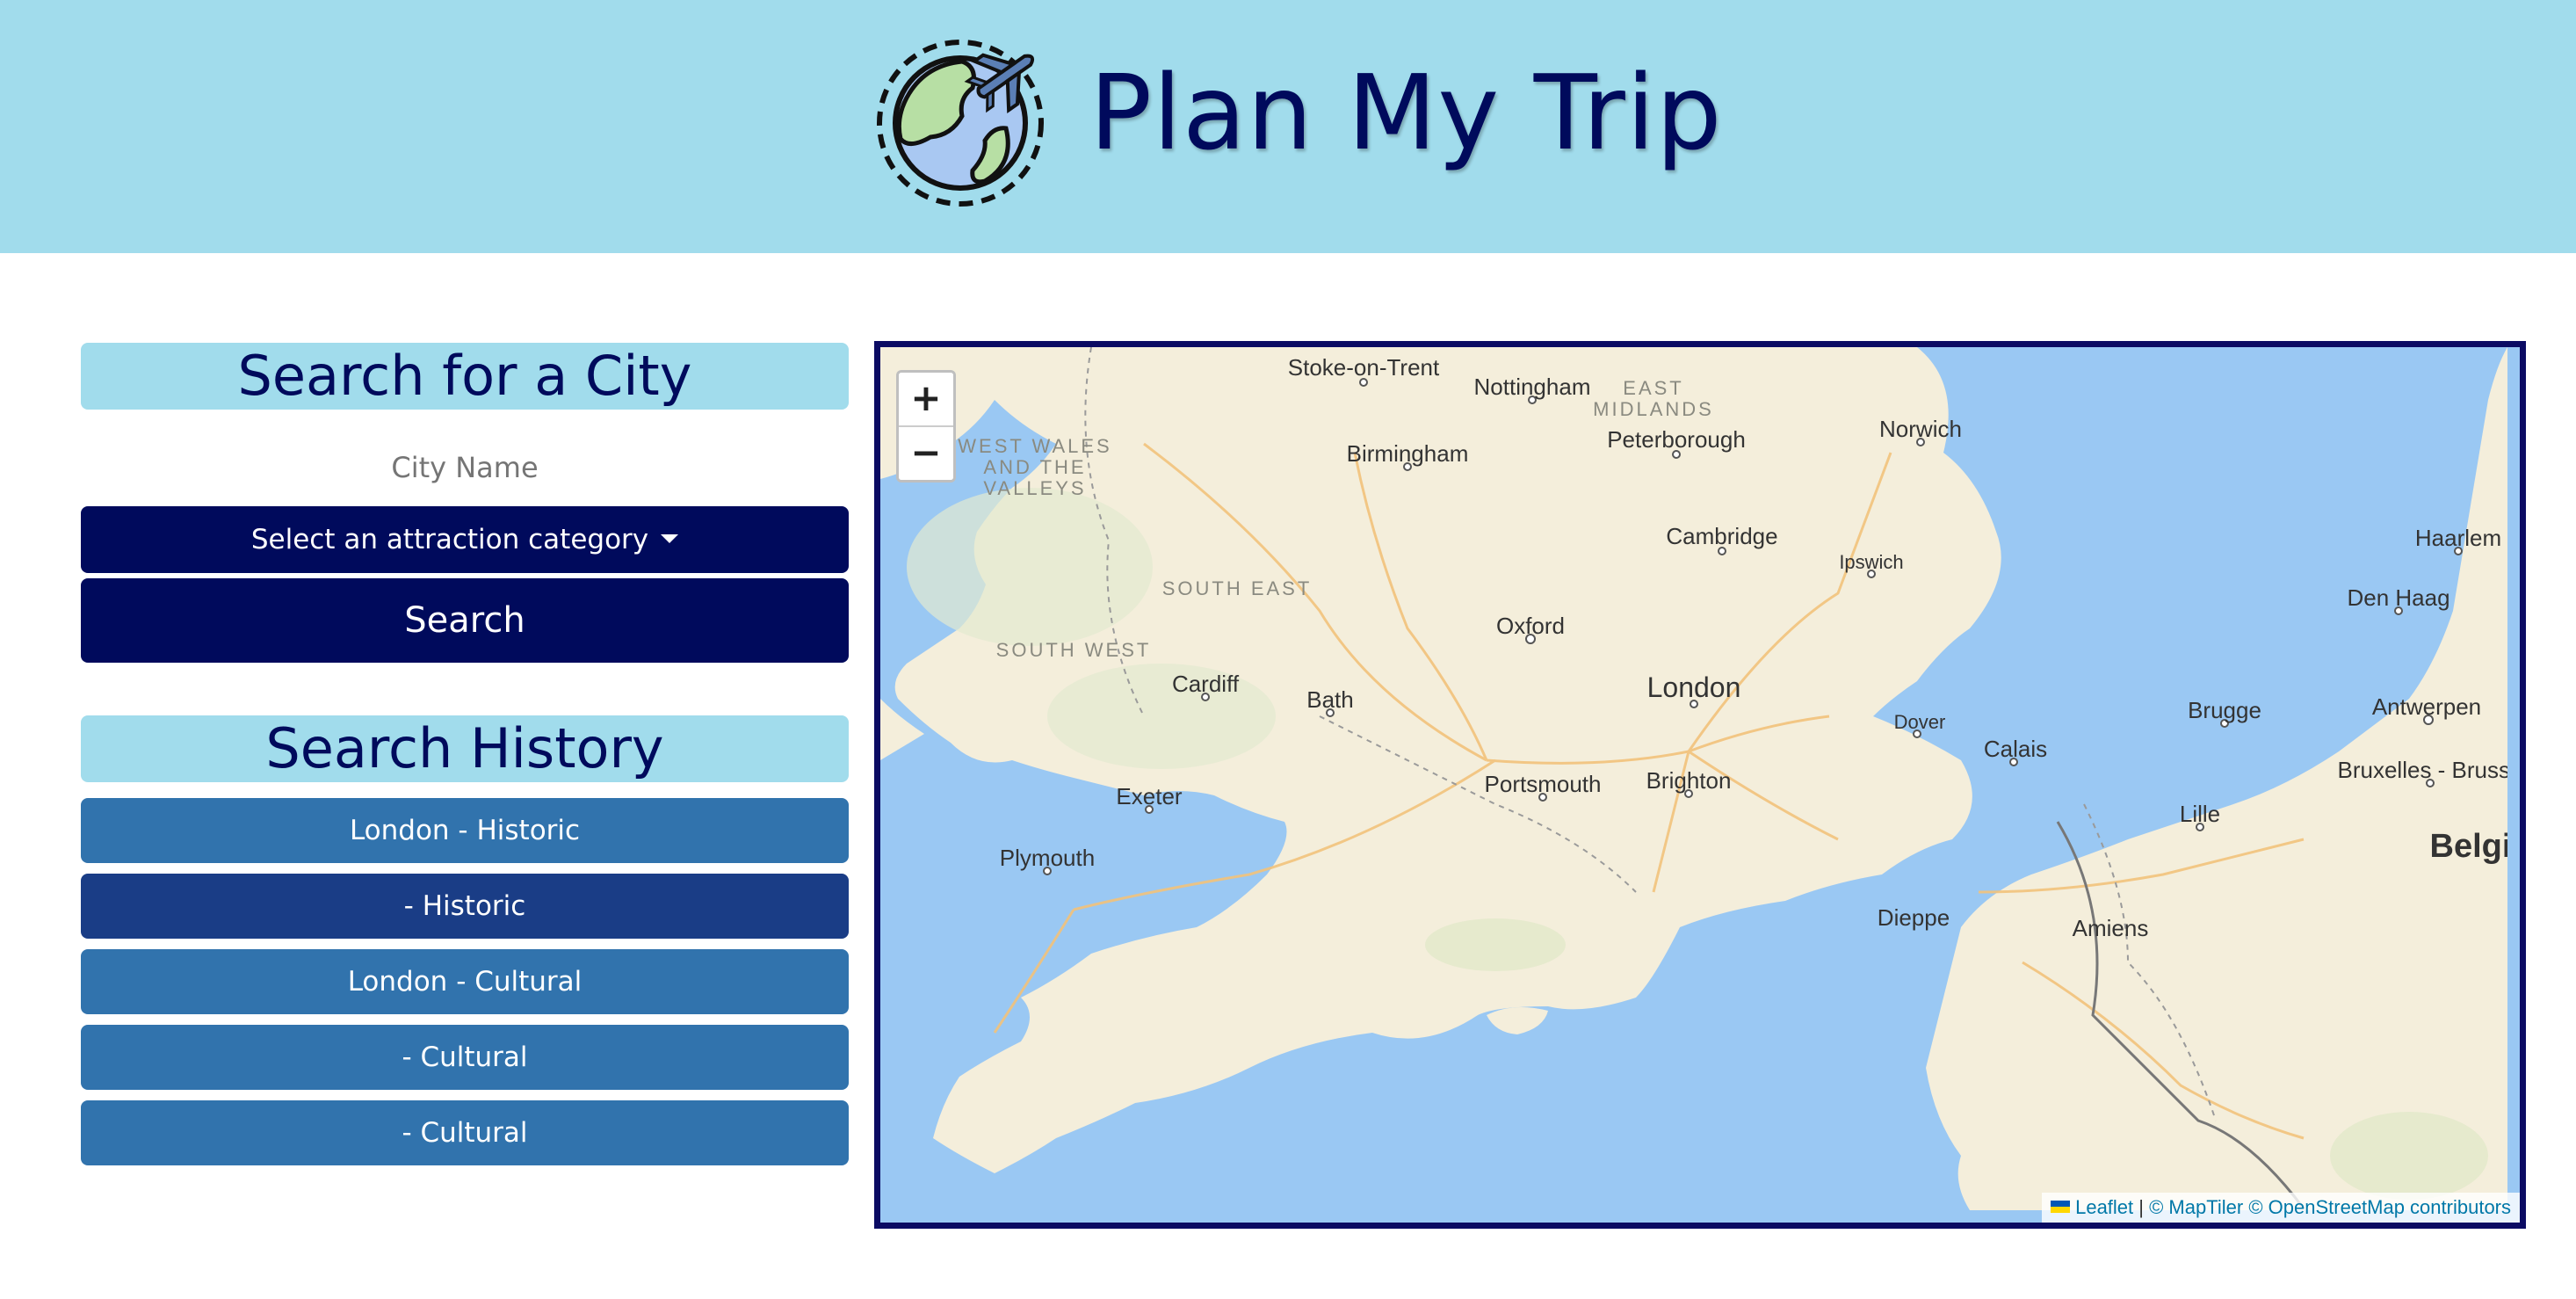 The width and height of the screenshot is (2576, 1299). I want to click on attraction-category-dropdown: Select an attraction category, so click(465, 539).